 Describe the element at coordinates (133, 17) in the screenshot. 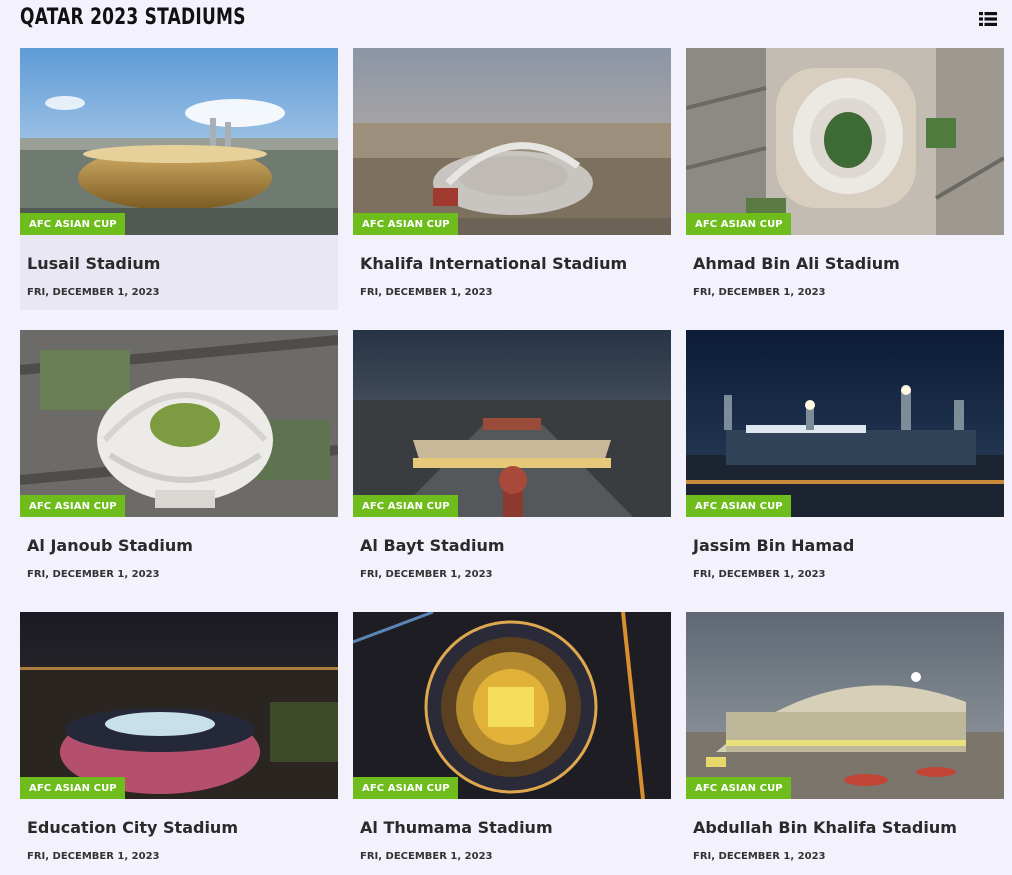

I see `page-title: QATAR 2023 STADIUMS` at that location.